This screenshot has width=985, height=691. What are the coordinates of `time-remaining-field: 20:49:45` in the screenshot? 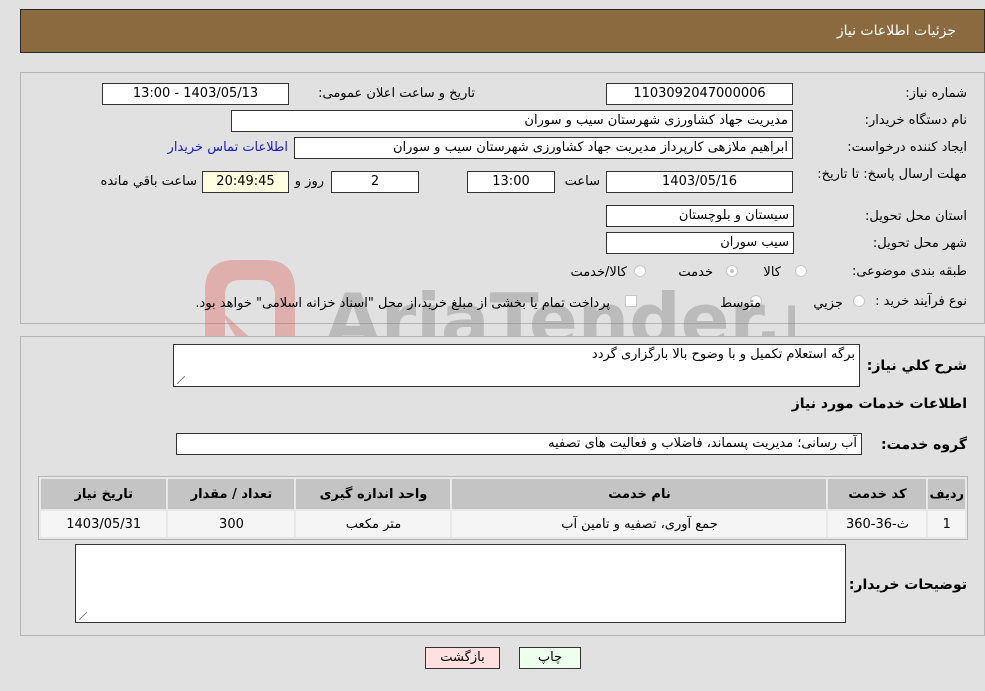 It's located at (245, 182).